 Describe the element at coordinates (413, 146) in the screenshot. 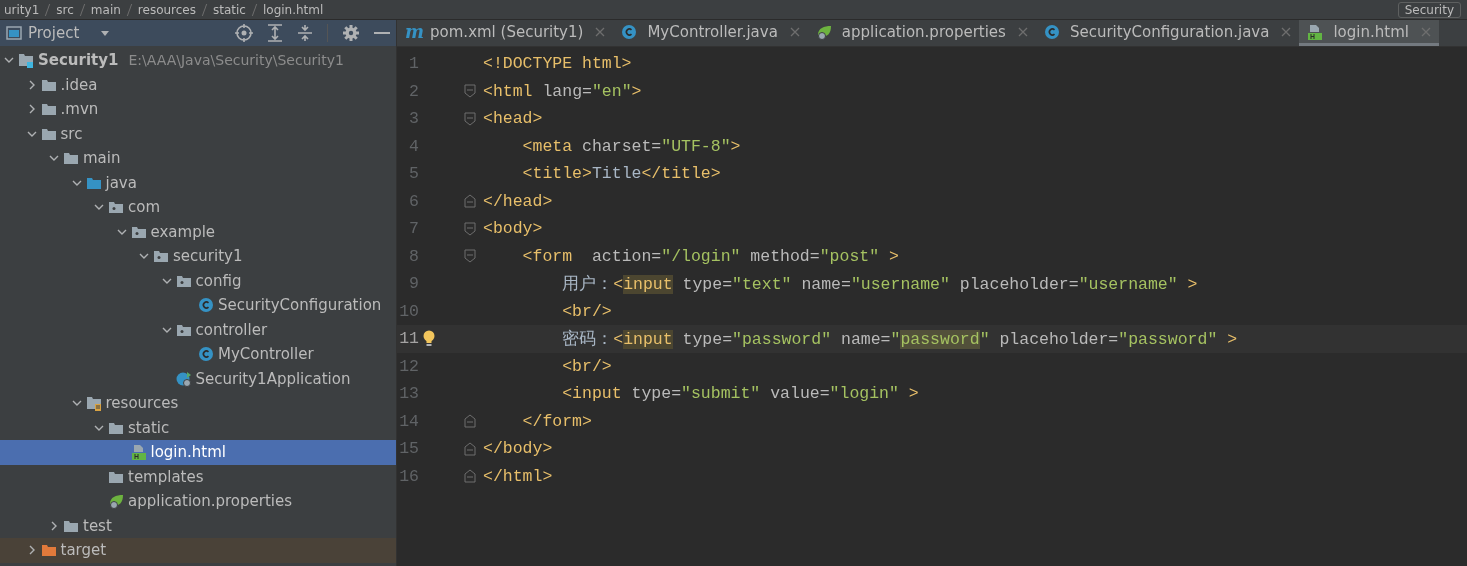

I see `line-number: 4` at that location.